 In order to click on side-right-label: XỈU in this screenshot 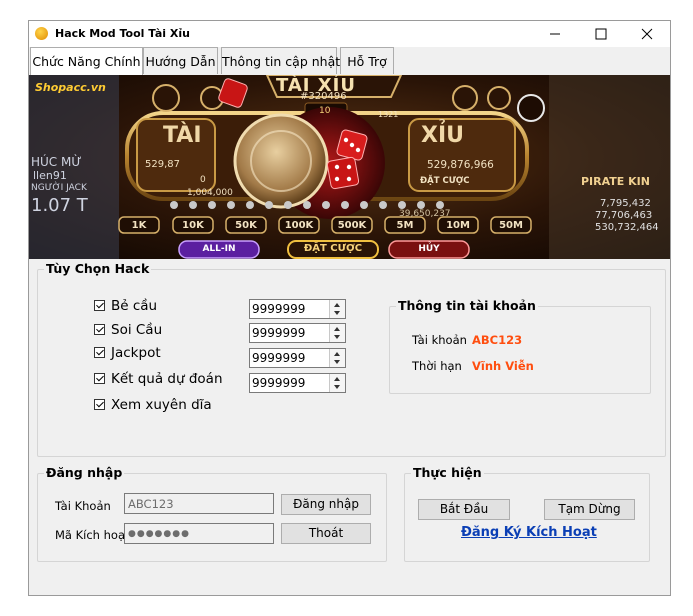, I will do `click(443, 135)`.